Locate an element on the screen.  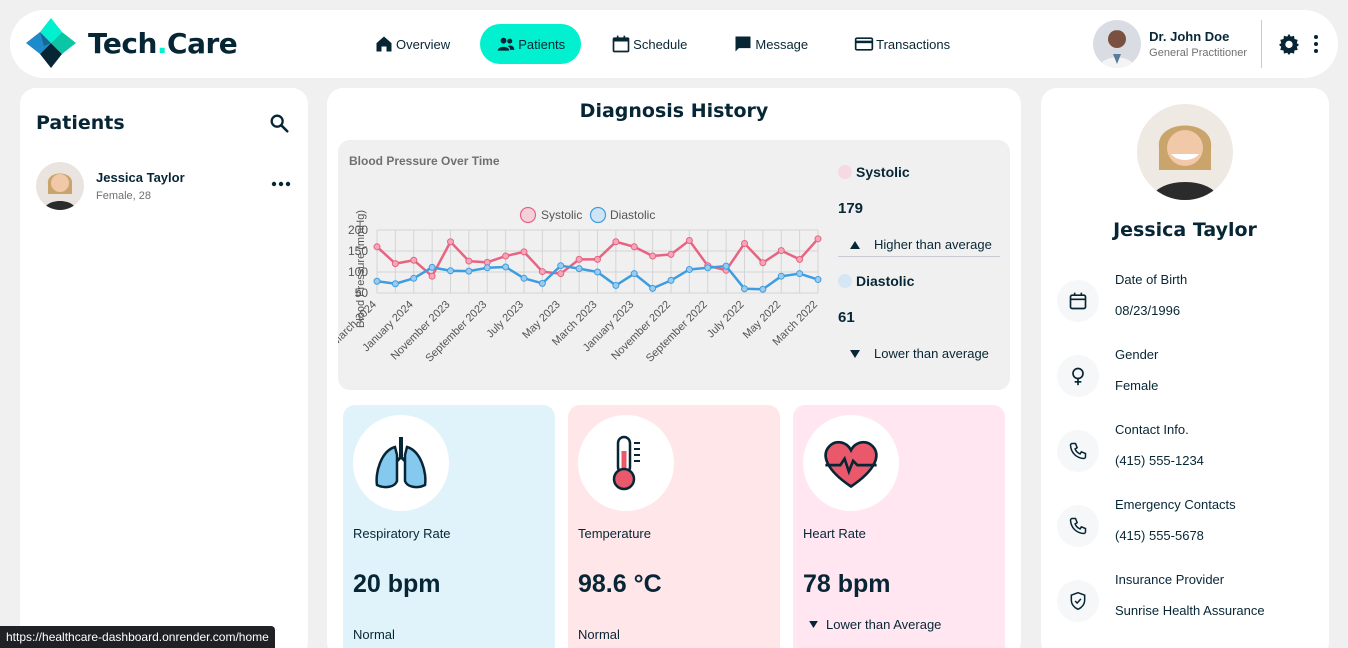
patient-avatar is located at coordinates (60, 186).